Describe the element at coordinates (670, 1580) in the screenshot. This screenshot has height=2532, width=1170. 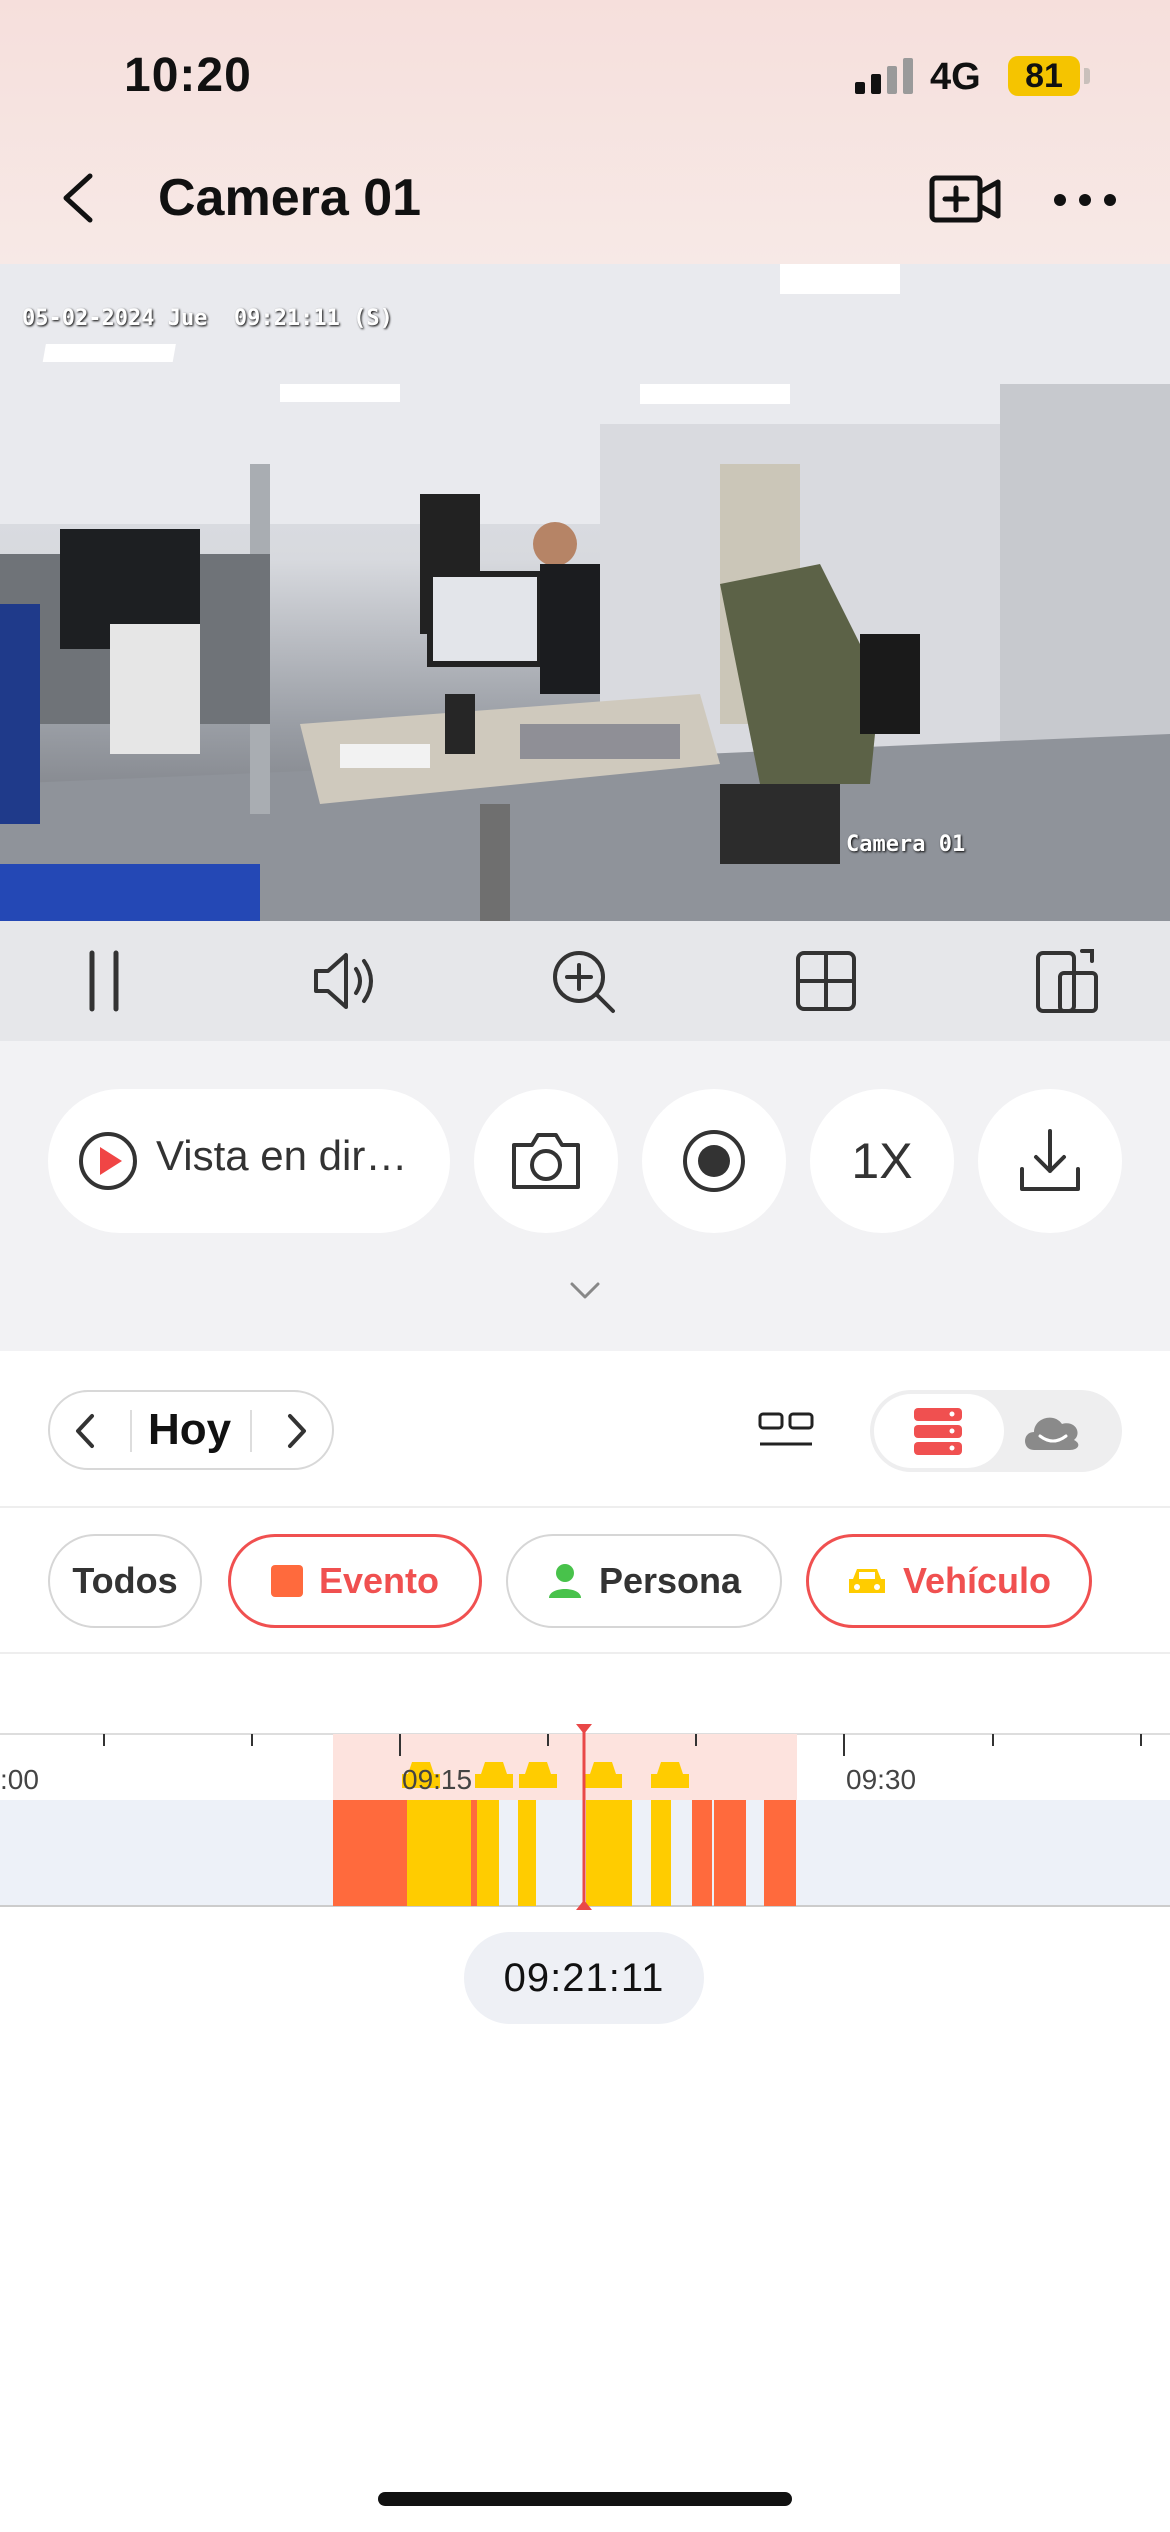
I see `filter-person-label: Persona` at that location.